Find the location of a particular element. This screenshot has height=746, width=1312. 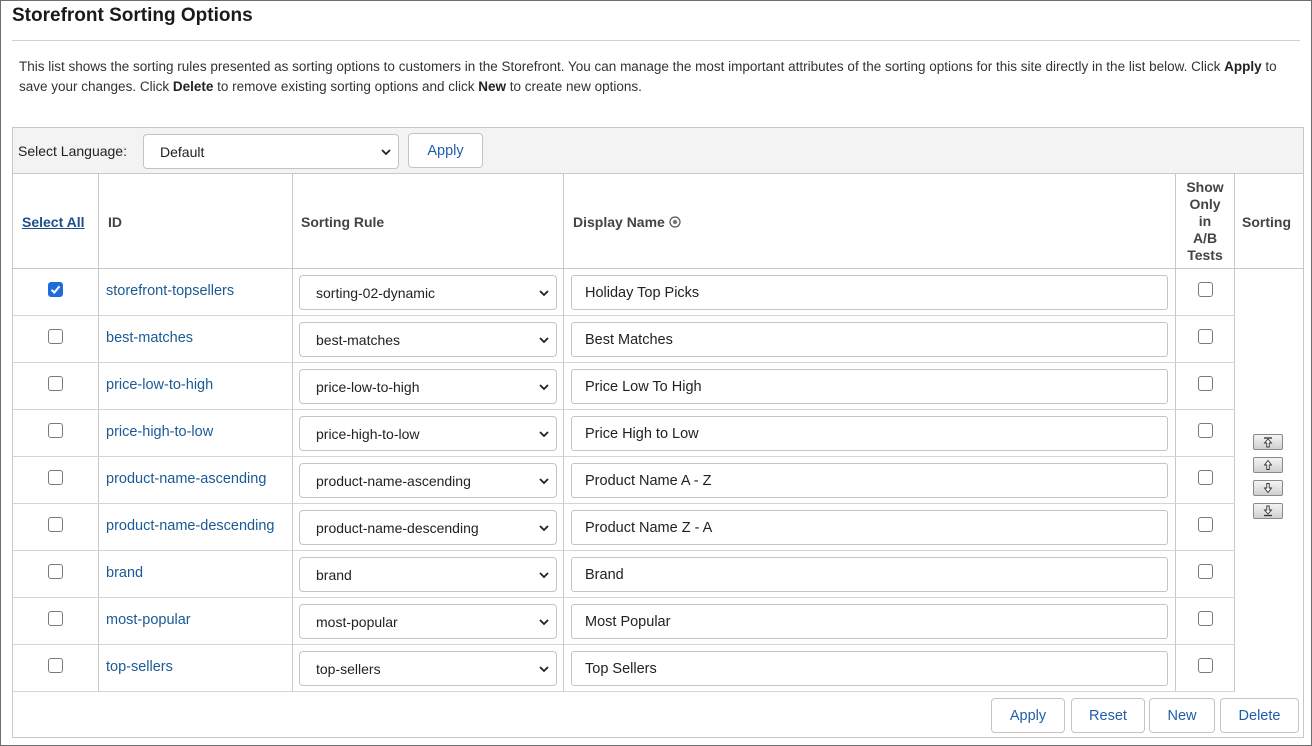

header-select-all-cell: Select All is located at coordinates (53, 221).